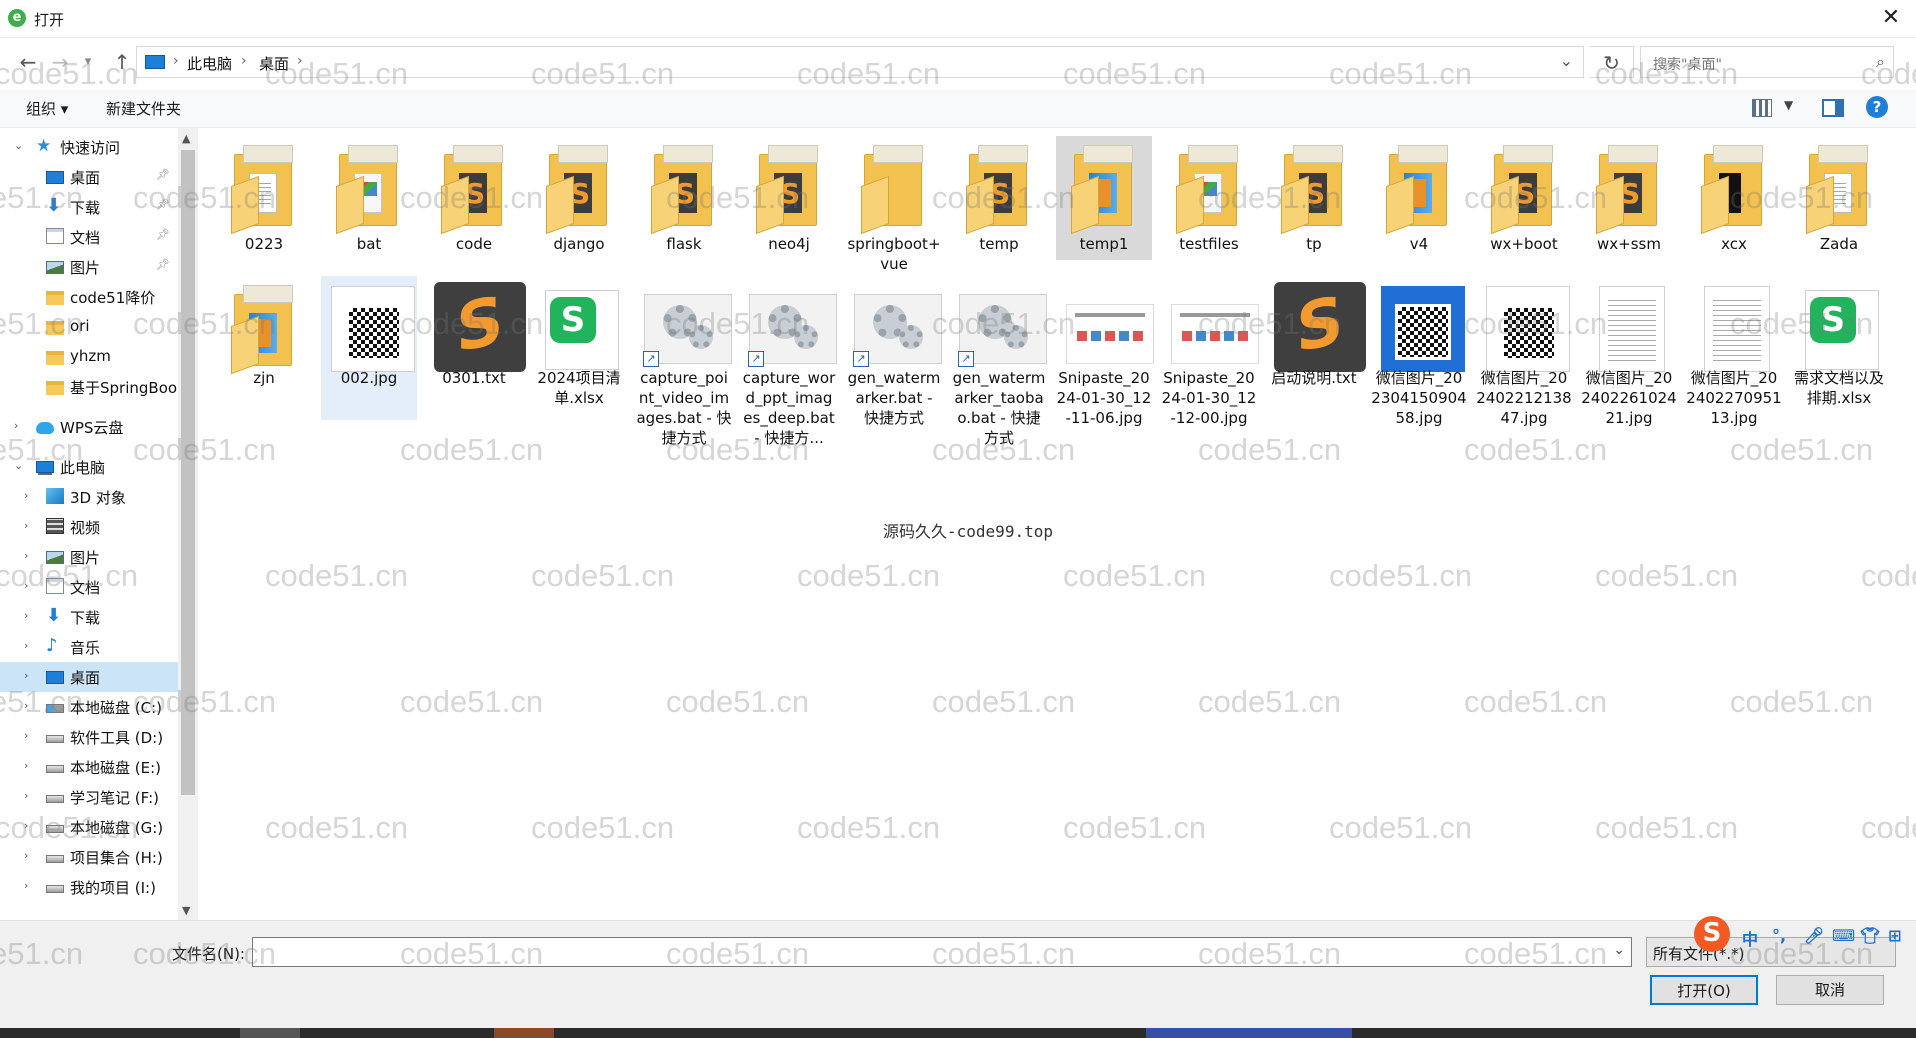  What do you see at coordinates (684, 198) in the screenshot?
I see `folder-item: flask` at bounding box center [684, 198].